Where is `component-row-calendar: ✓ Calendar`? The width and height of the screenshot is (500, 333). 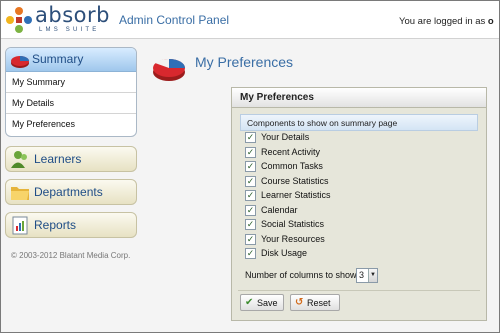
component-row-calendar: ✓ Calendar is located at coordinates (345, 210).